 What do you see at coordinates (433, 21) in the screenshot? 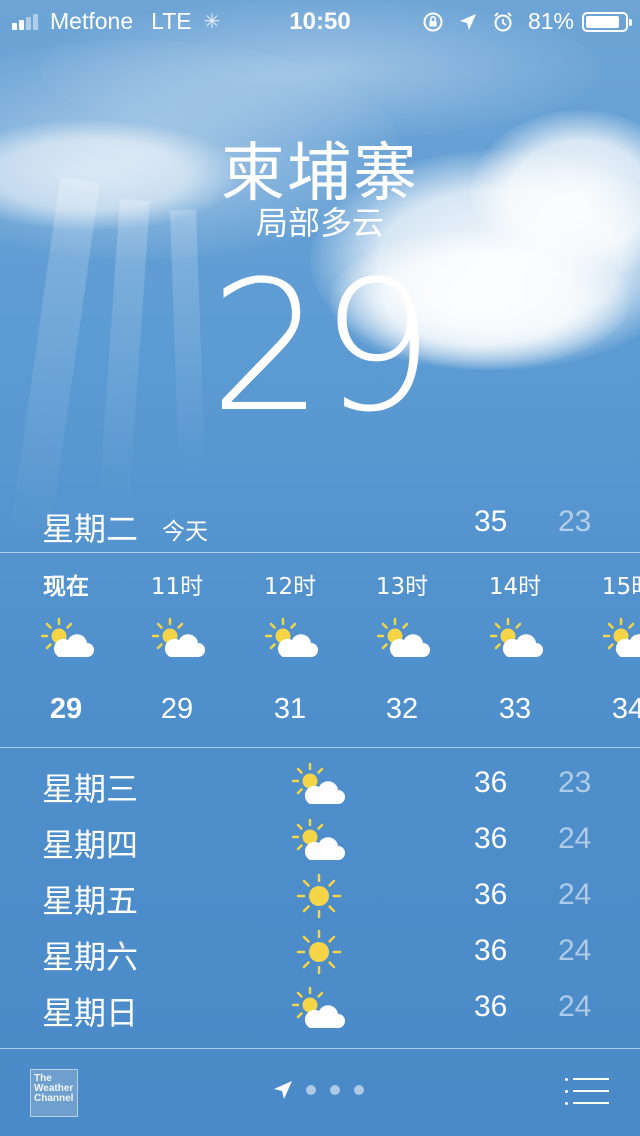
I see `rotation-lock-icon` at bounding box center [433, 21].